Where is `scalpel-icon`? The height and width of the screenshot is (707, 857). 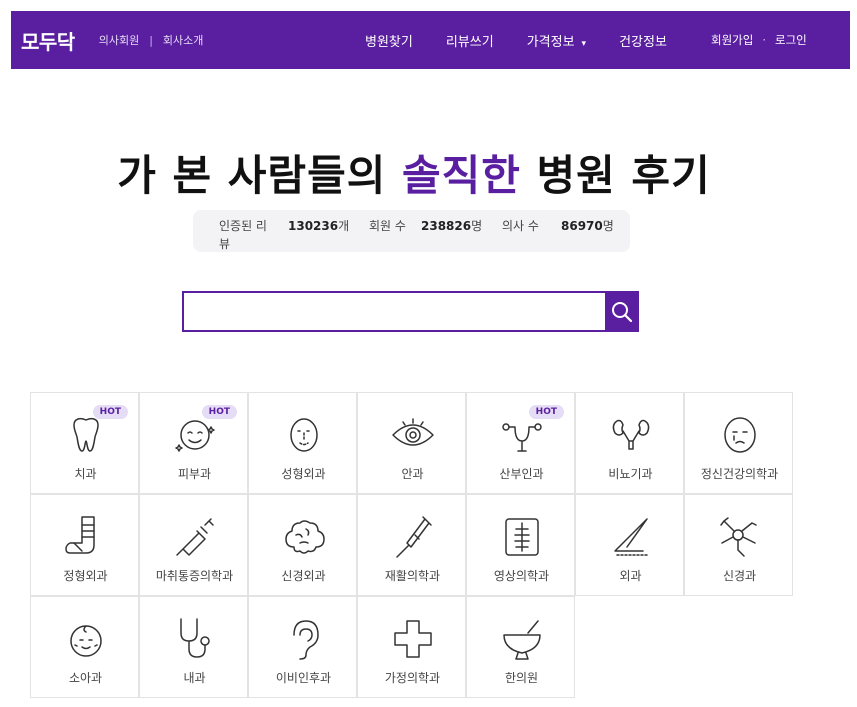 scalpel-icon is located at coordinates (631, 537).